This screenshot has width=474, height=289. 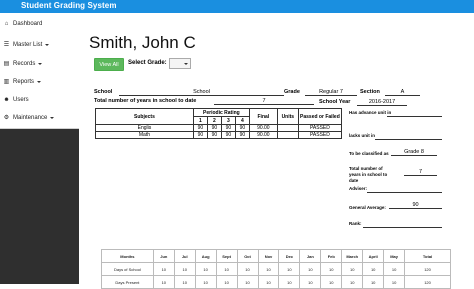 I want to click on month-header: Feb, so click(x=331, y=256).